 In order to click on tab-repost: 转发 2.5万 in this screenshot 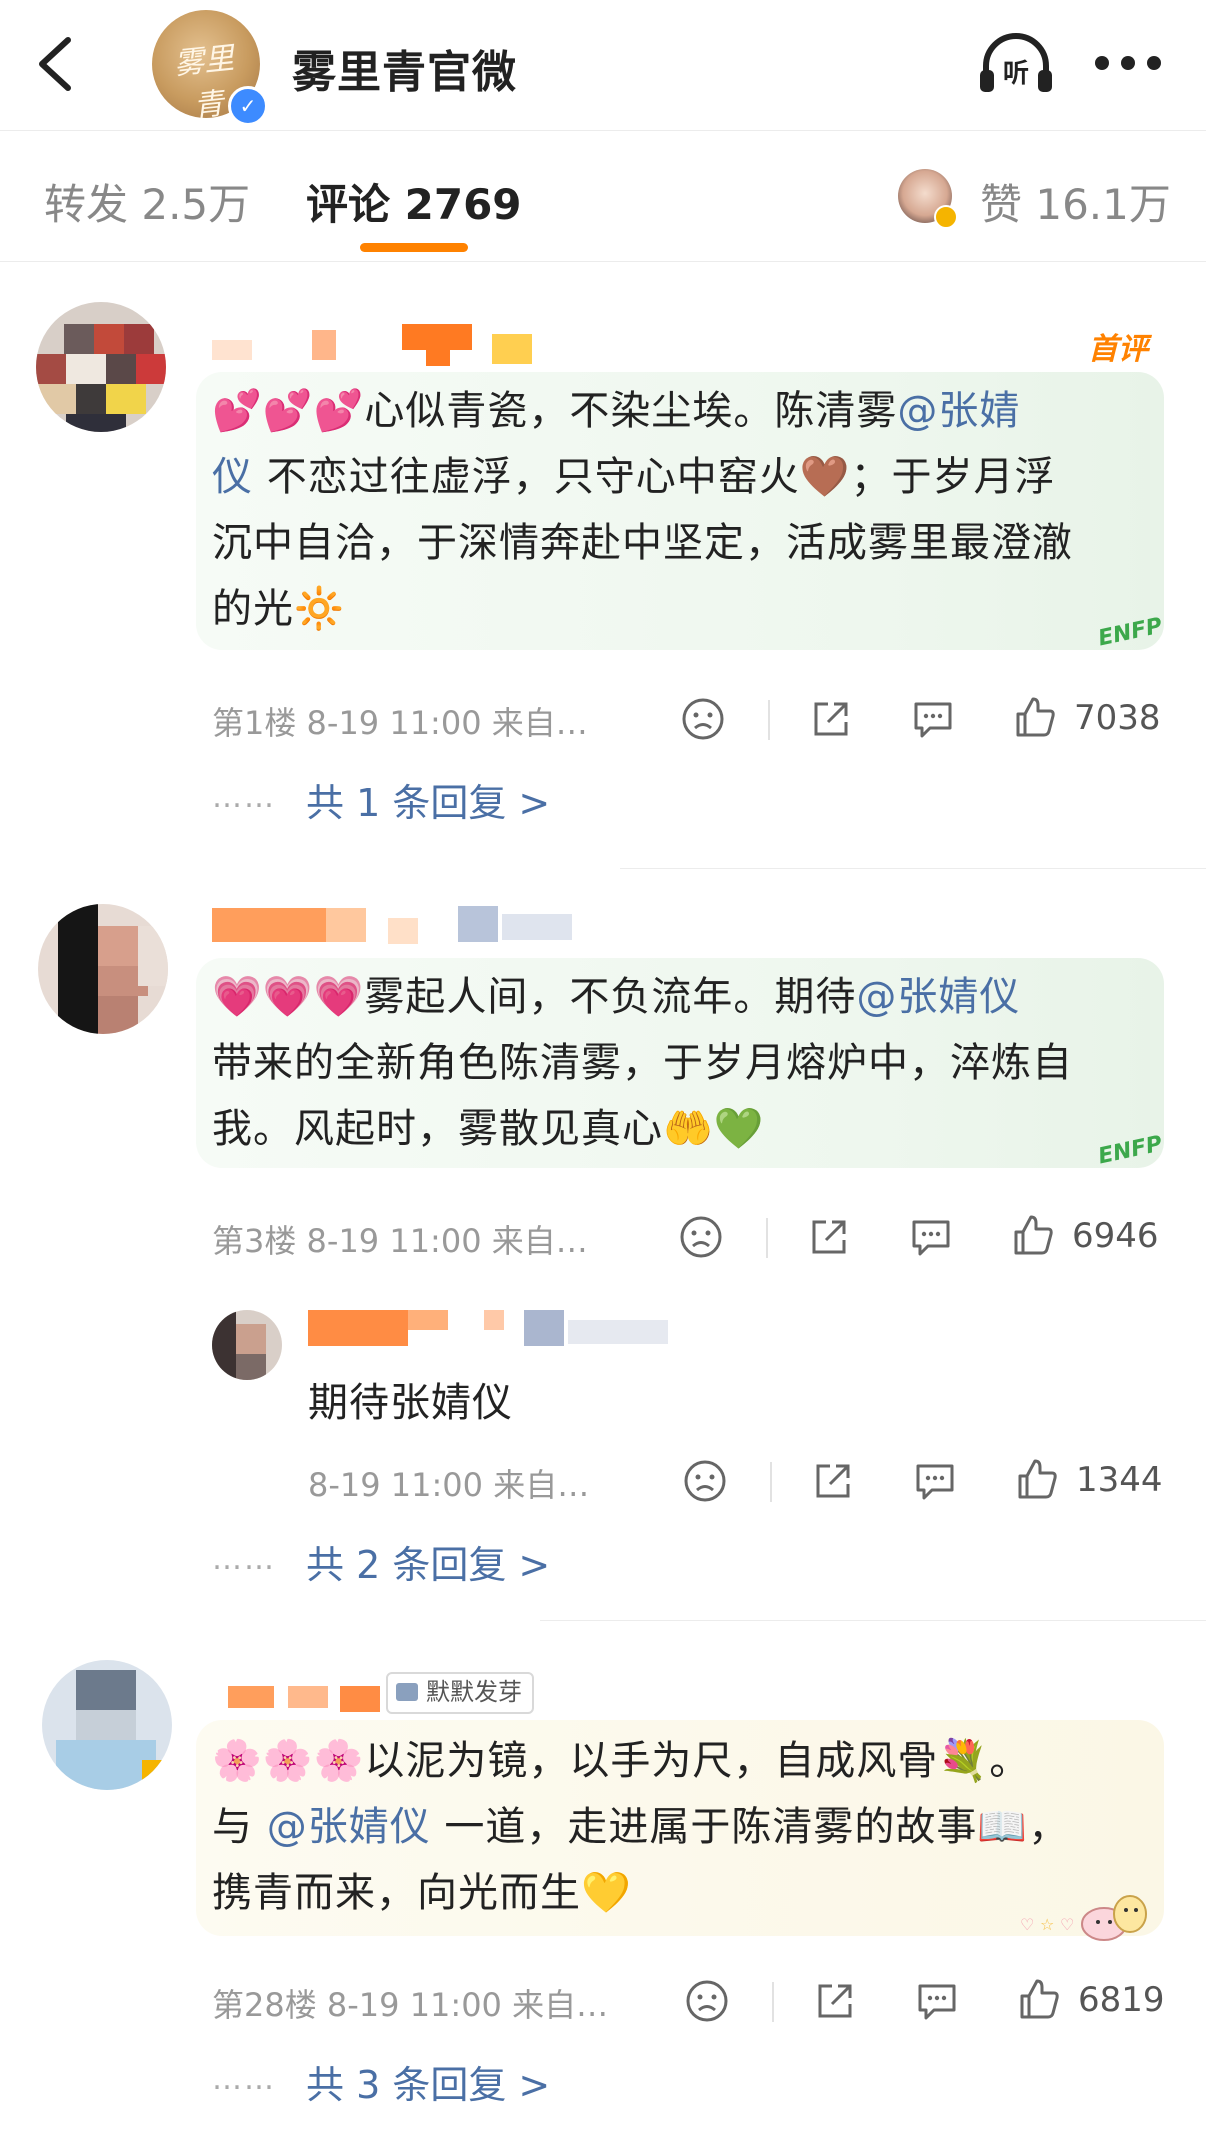, I will do `click(147, 201)`.